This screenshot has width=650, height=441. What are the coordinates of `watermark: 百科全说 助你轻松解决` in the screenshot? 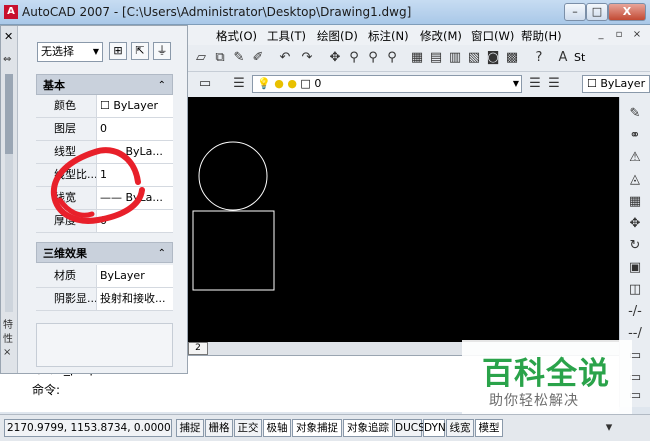 It's located at (547, 377).